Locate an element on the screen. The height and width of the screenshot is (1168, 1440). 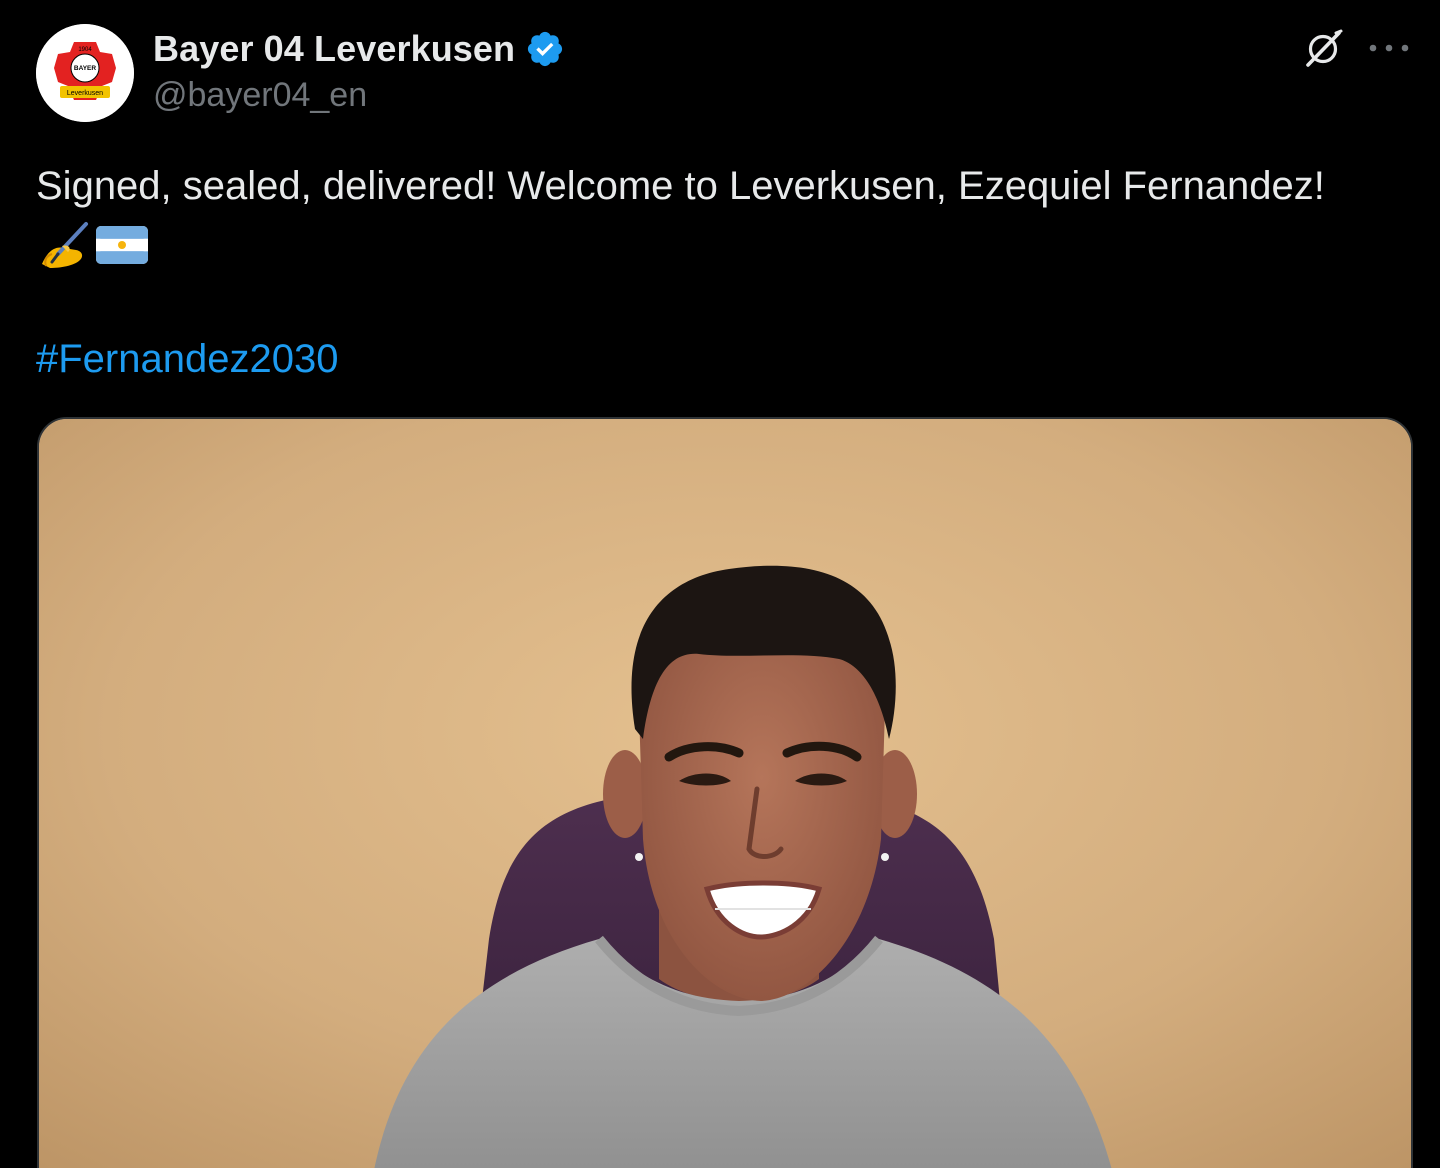
avatar: 1904 BAYER Leverkusen is located at coordinates (85, 73).